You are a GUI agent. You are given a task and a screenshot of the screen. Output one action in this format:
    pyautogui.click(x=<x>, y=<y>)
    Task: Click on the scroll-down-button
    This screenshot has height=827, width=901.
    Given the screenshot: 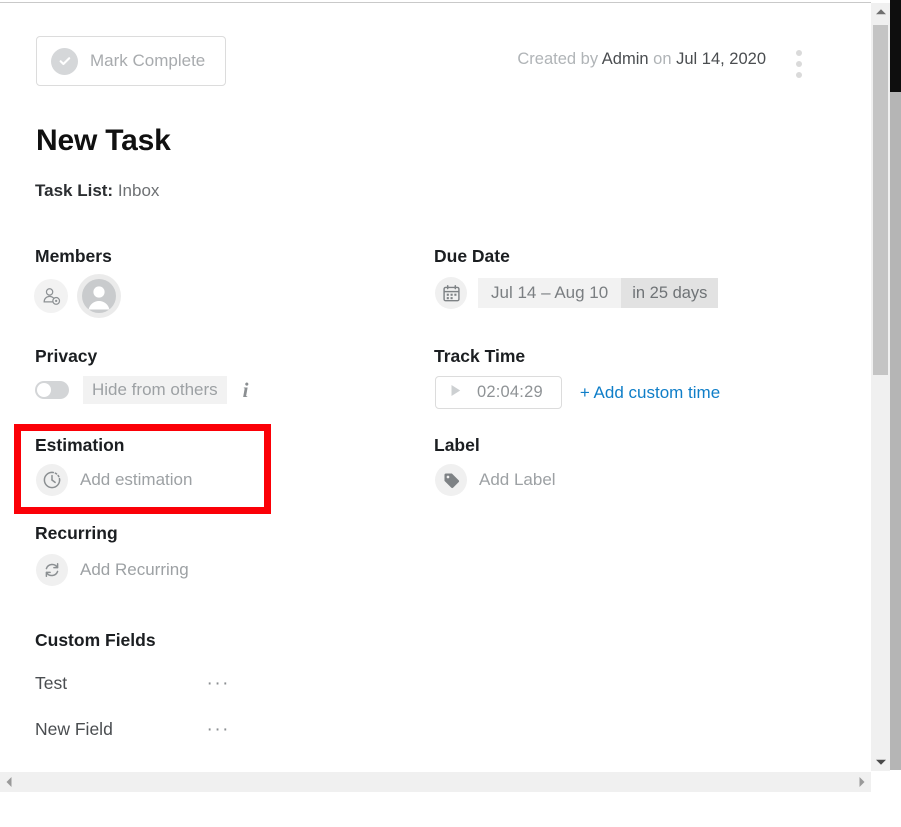 What is the action you would take?
    pyautogui.click(x=880, y=762)
    